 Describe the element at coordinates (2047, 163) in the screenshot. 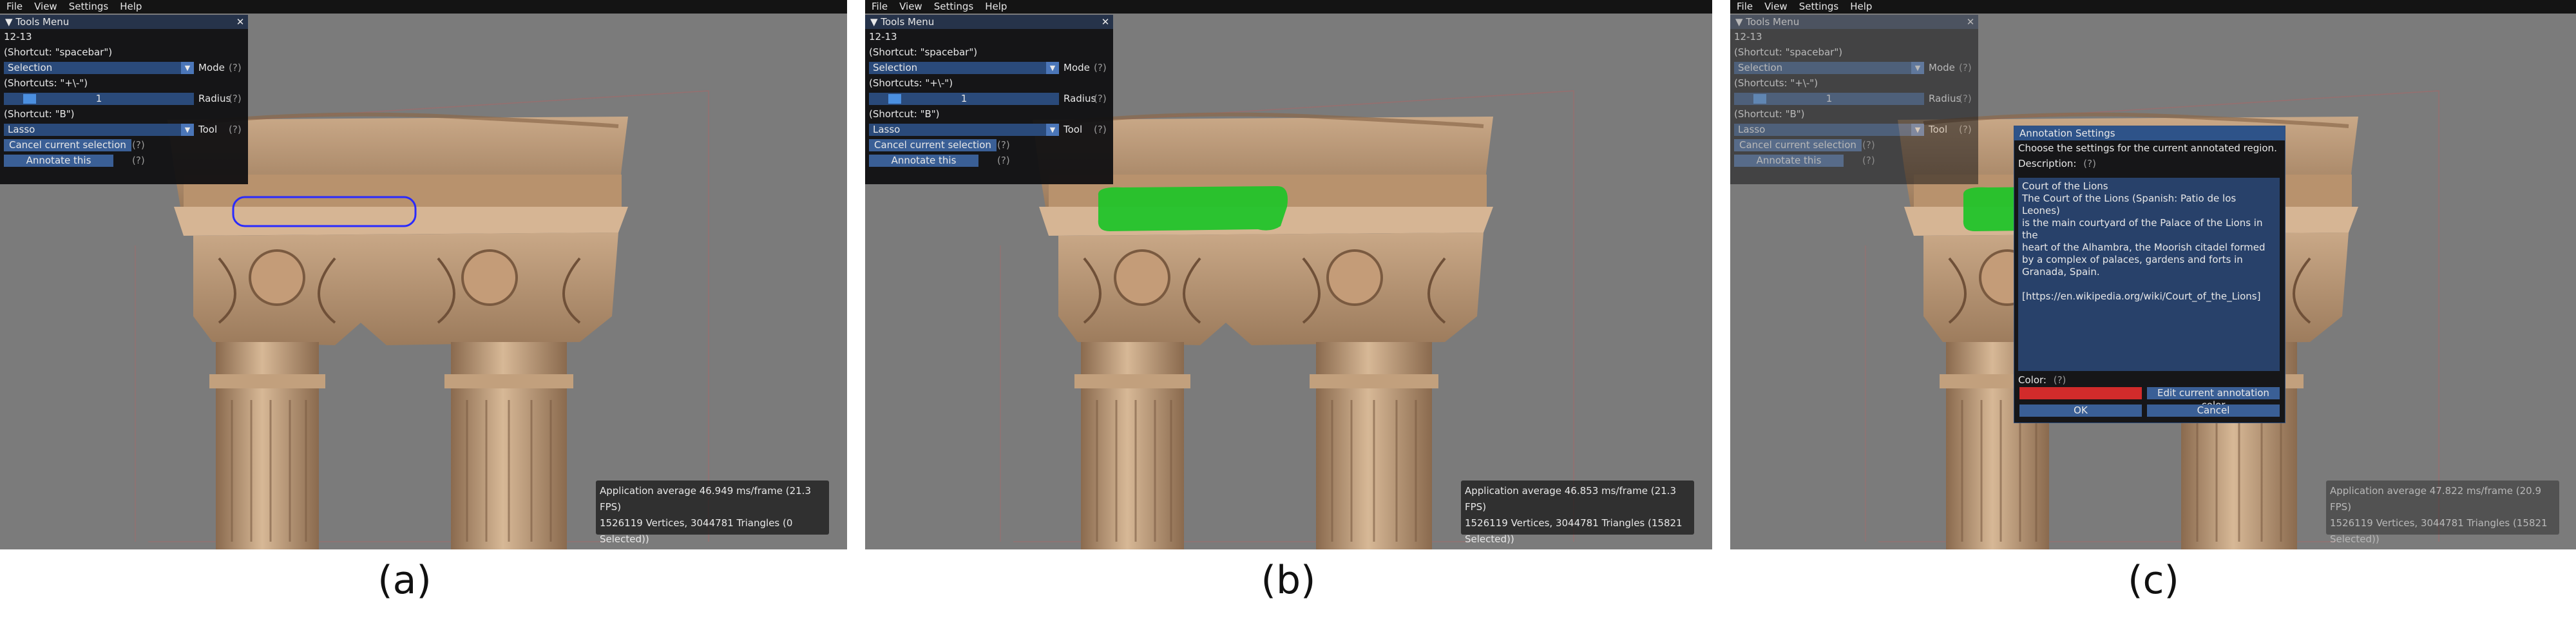

I see `description-label: Description:` at that location.